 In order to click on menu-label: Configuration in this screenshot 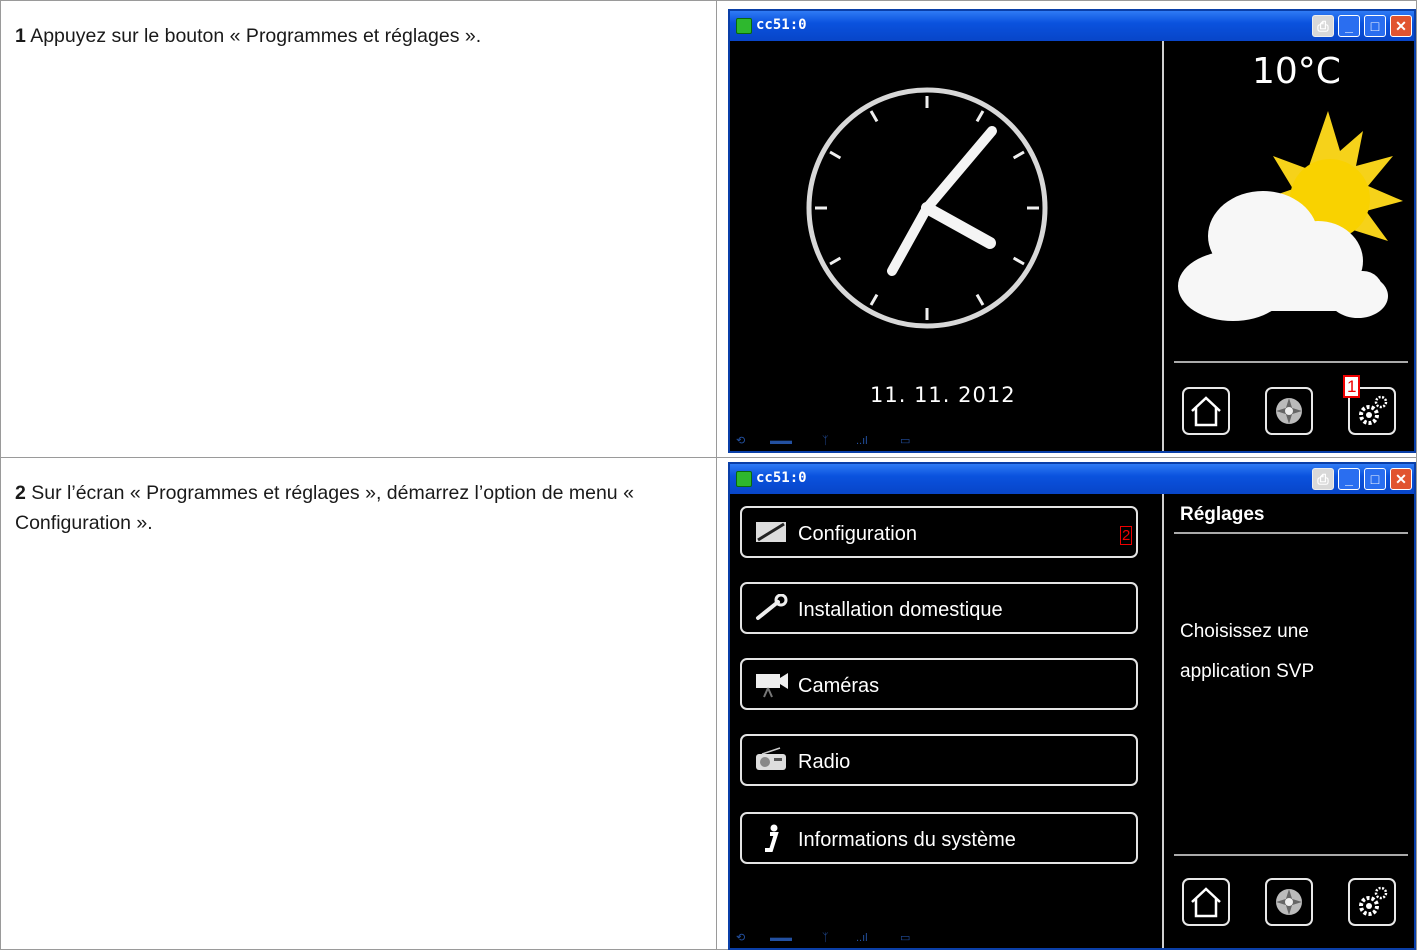, I will do `click(857, 534)`.